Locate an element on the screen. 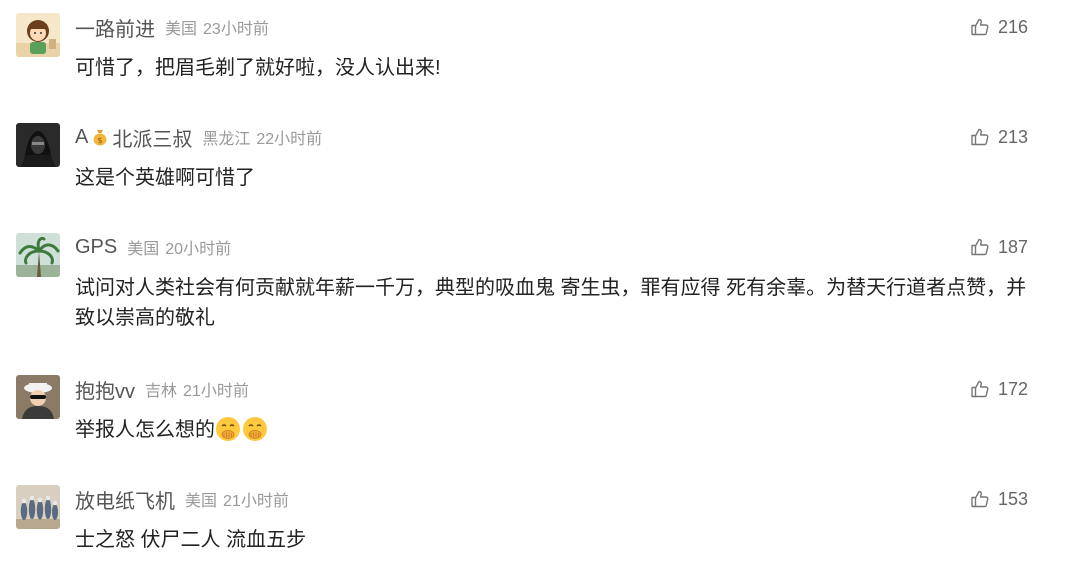  comment-meta: 放电纸飞机 美国 21小时前 is located at coordinates (182, 499).